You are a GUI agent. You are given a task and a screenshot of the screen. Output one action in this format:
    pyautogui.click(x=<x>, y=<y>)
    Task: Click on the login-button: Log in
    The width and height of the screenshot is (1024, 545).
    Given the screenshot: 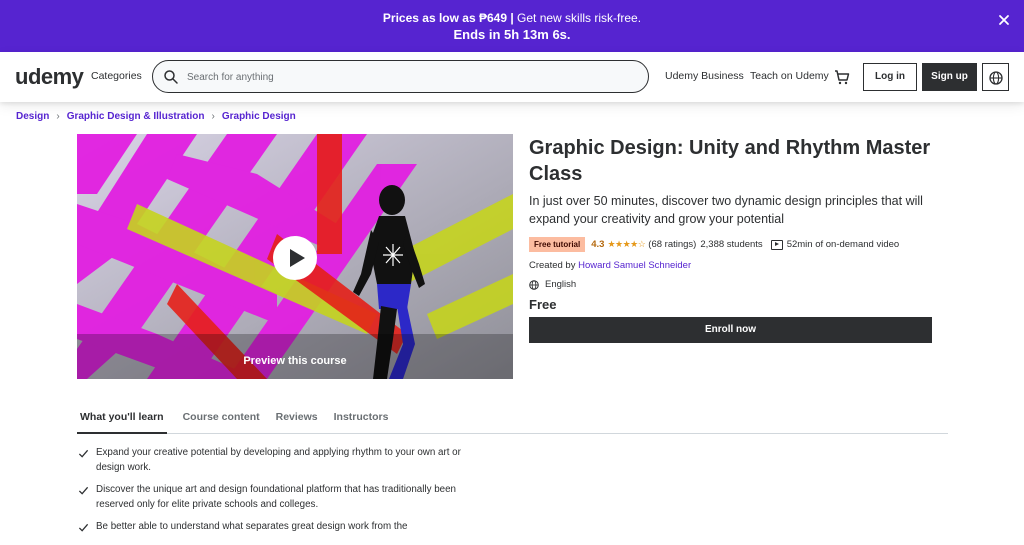 What is the action you would take?
    pyautogui.click(x=890, y=77)
    